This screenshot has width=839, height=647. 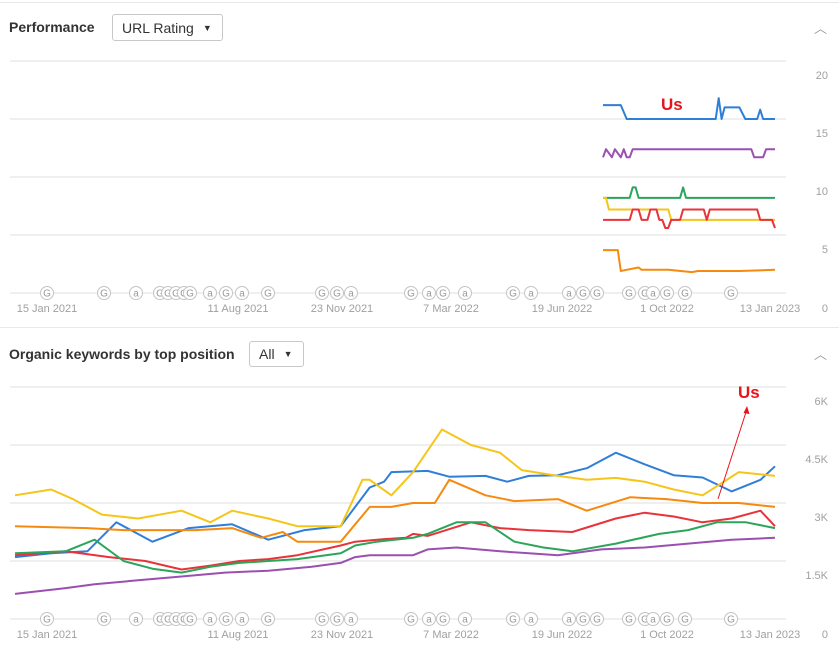 I want to click on series-line-us-blue, so click(x=689, y=108).